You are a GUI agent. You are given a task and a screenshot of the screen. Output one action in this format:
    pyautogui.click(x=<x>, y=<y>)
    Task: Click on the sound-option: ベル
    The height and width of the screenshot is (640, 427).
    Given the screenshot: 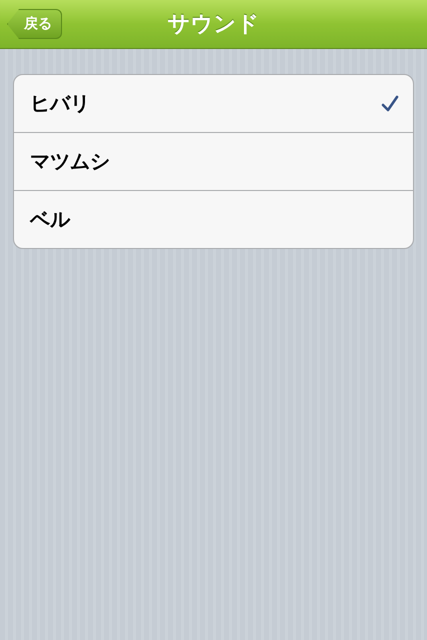 What is the action you would take?
    pyautogui.click(x=213, y=219)
    